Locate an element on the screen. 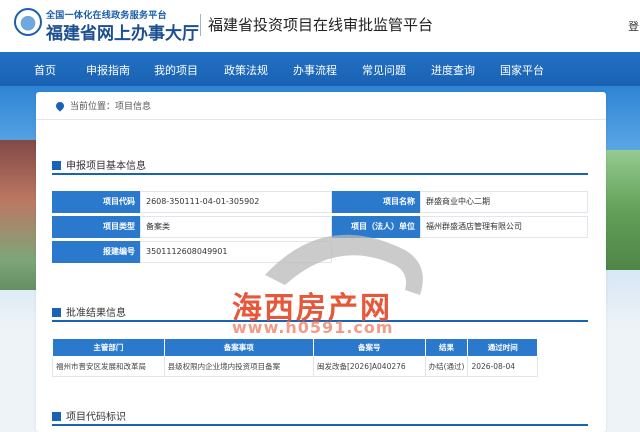 This screenshot has width=640, height=432. field-project-code: 项目代码 2608-350111-04-01-305902 is located at coordinates (192, 202).